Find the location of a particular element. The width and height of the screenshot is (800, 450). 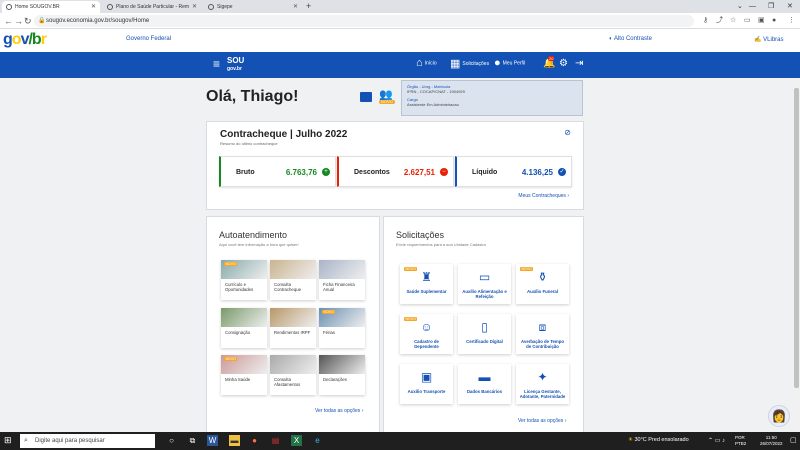

chevron-down-icon: ⌄ is located at coordinates (740, 6).